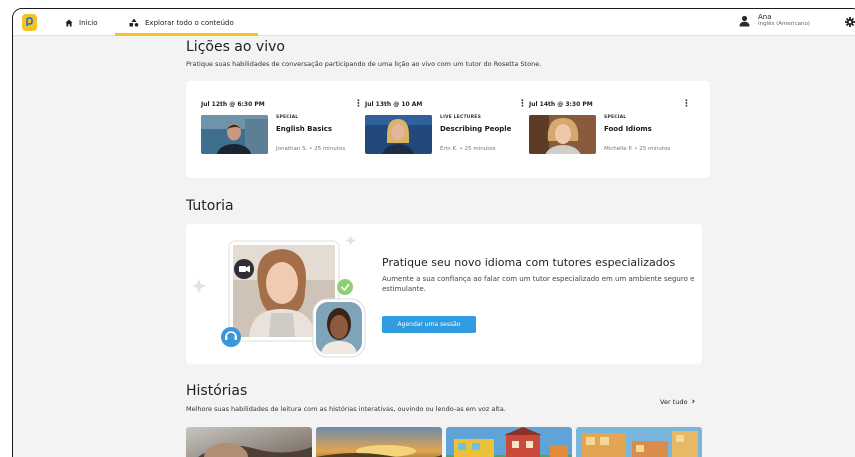 The image size is (855, 457). I want to click on lesson-date: Jul 14th @ 3:30 PM, so click(561, 104).